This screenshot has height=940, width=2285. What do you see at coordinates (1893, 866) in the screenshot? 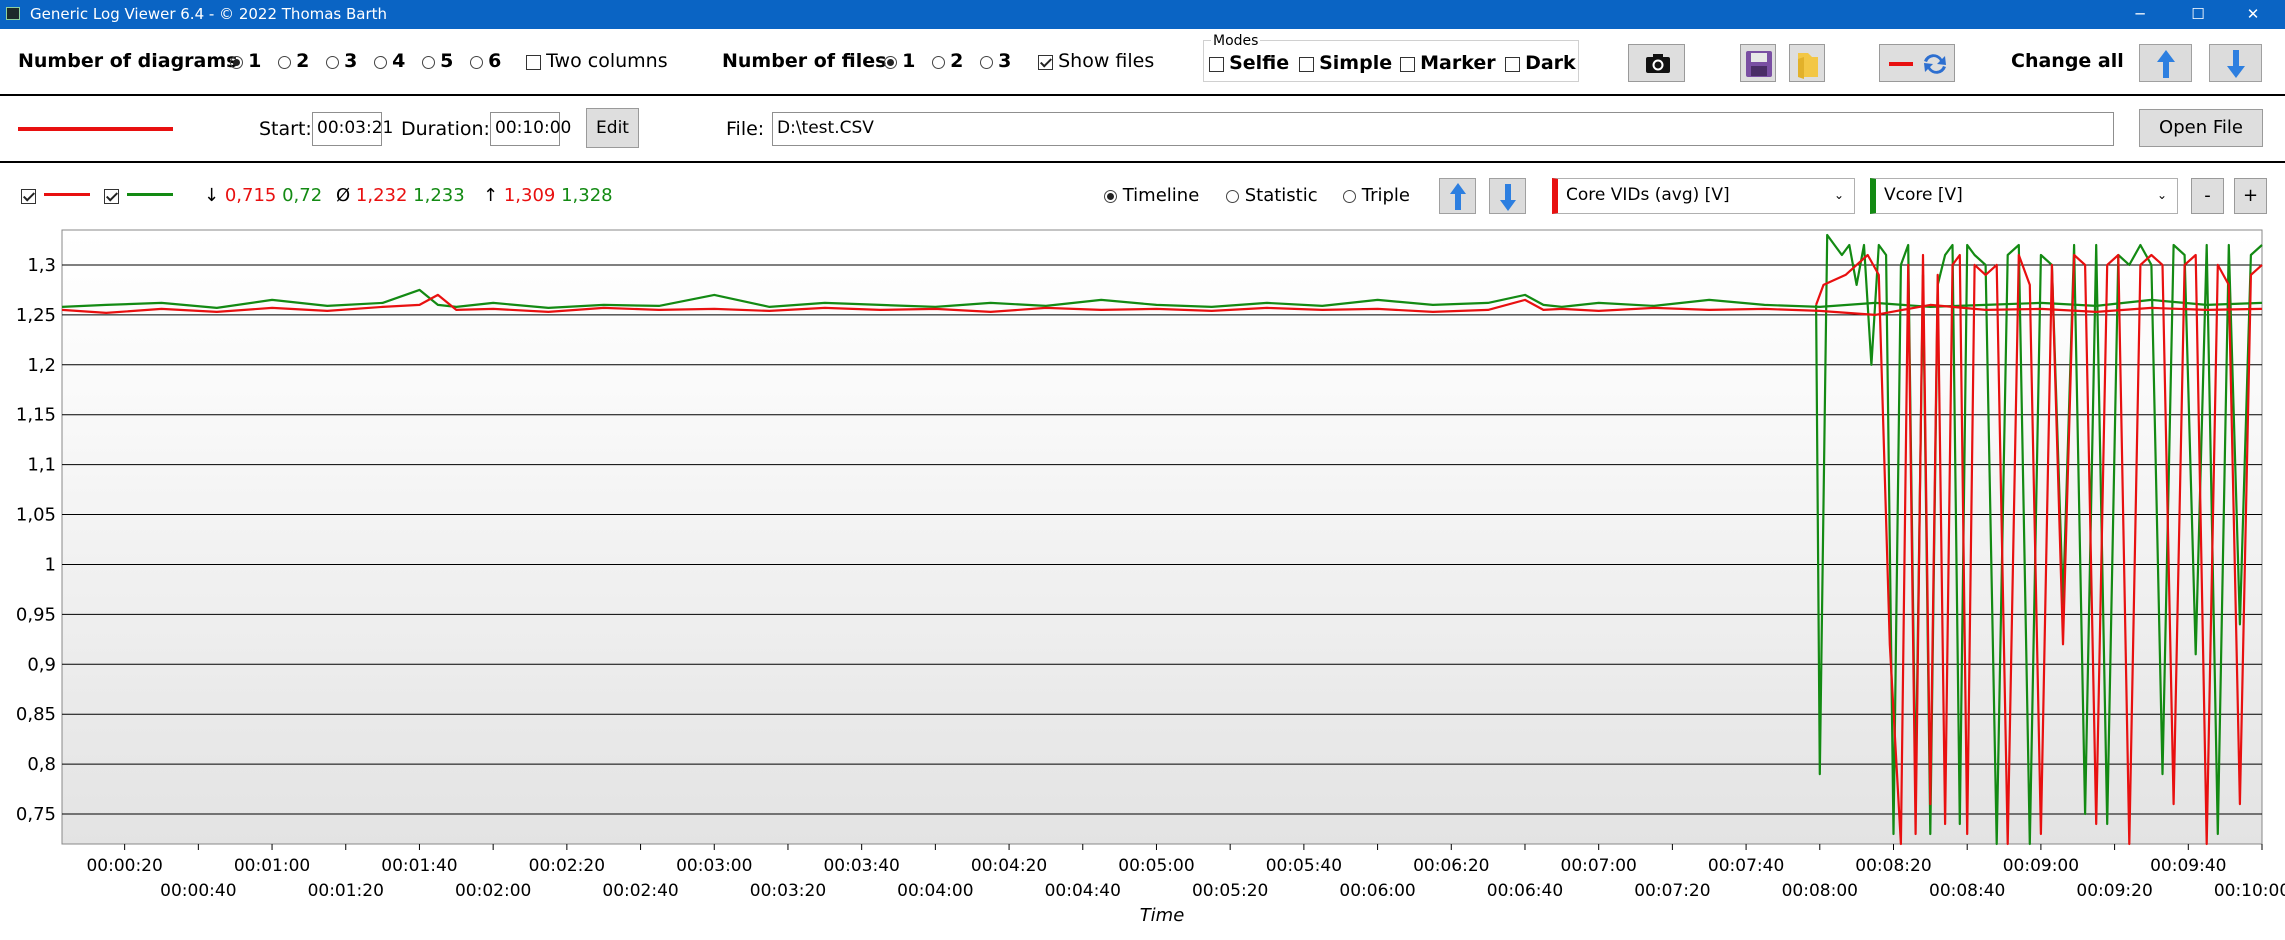
I see `x-tick-label: 00:08:20` at bounding box center [1893, 866].